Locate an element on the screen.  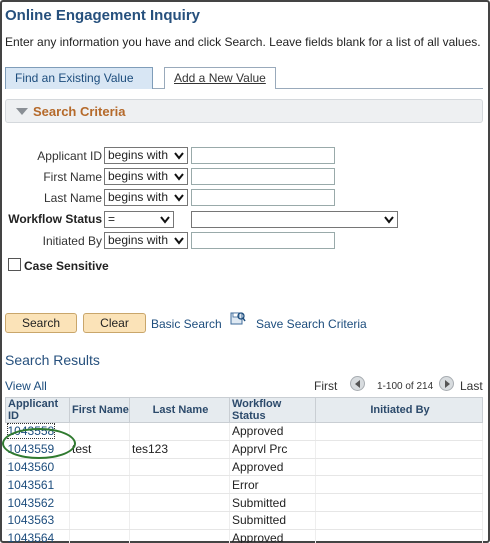
col-workflow-status: Workflow Status is located at coordinates (272, 410).